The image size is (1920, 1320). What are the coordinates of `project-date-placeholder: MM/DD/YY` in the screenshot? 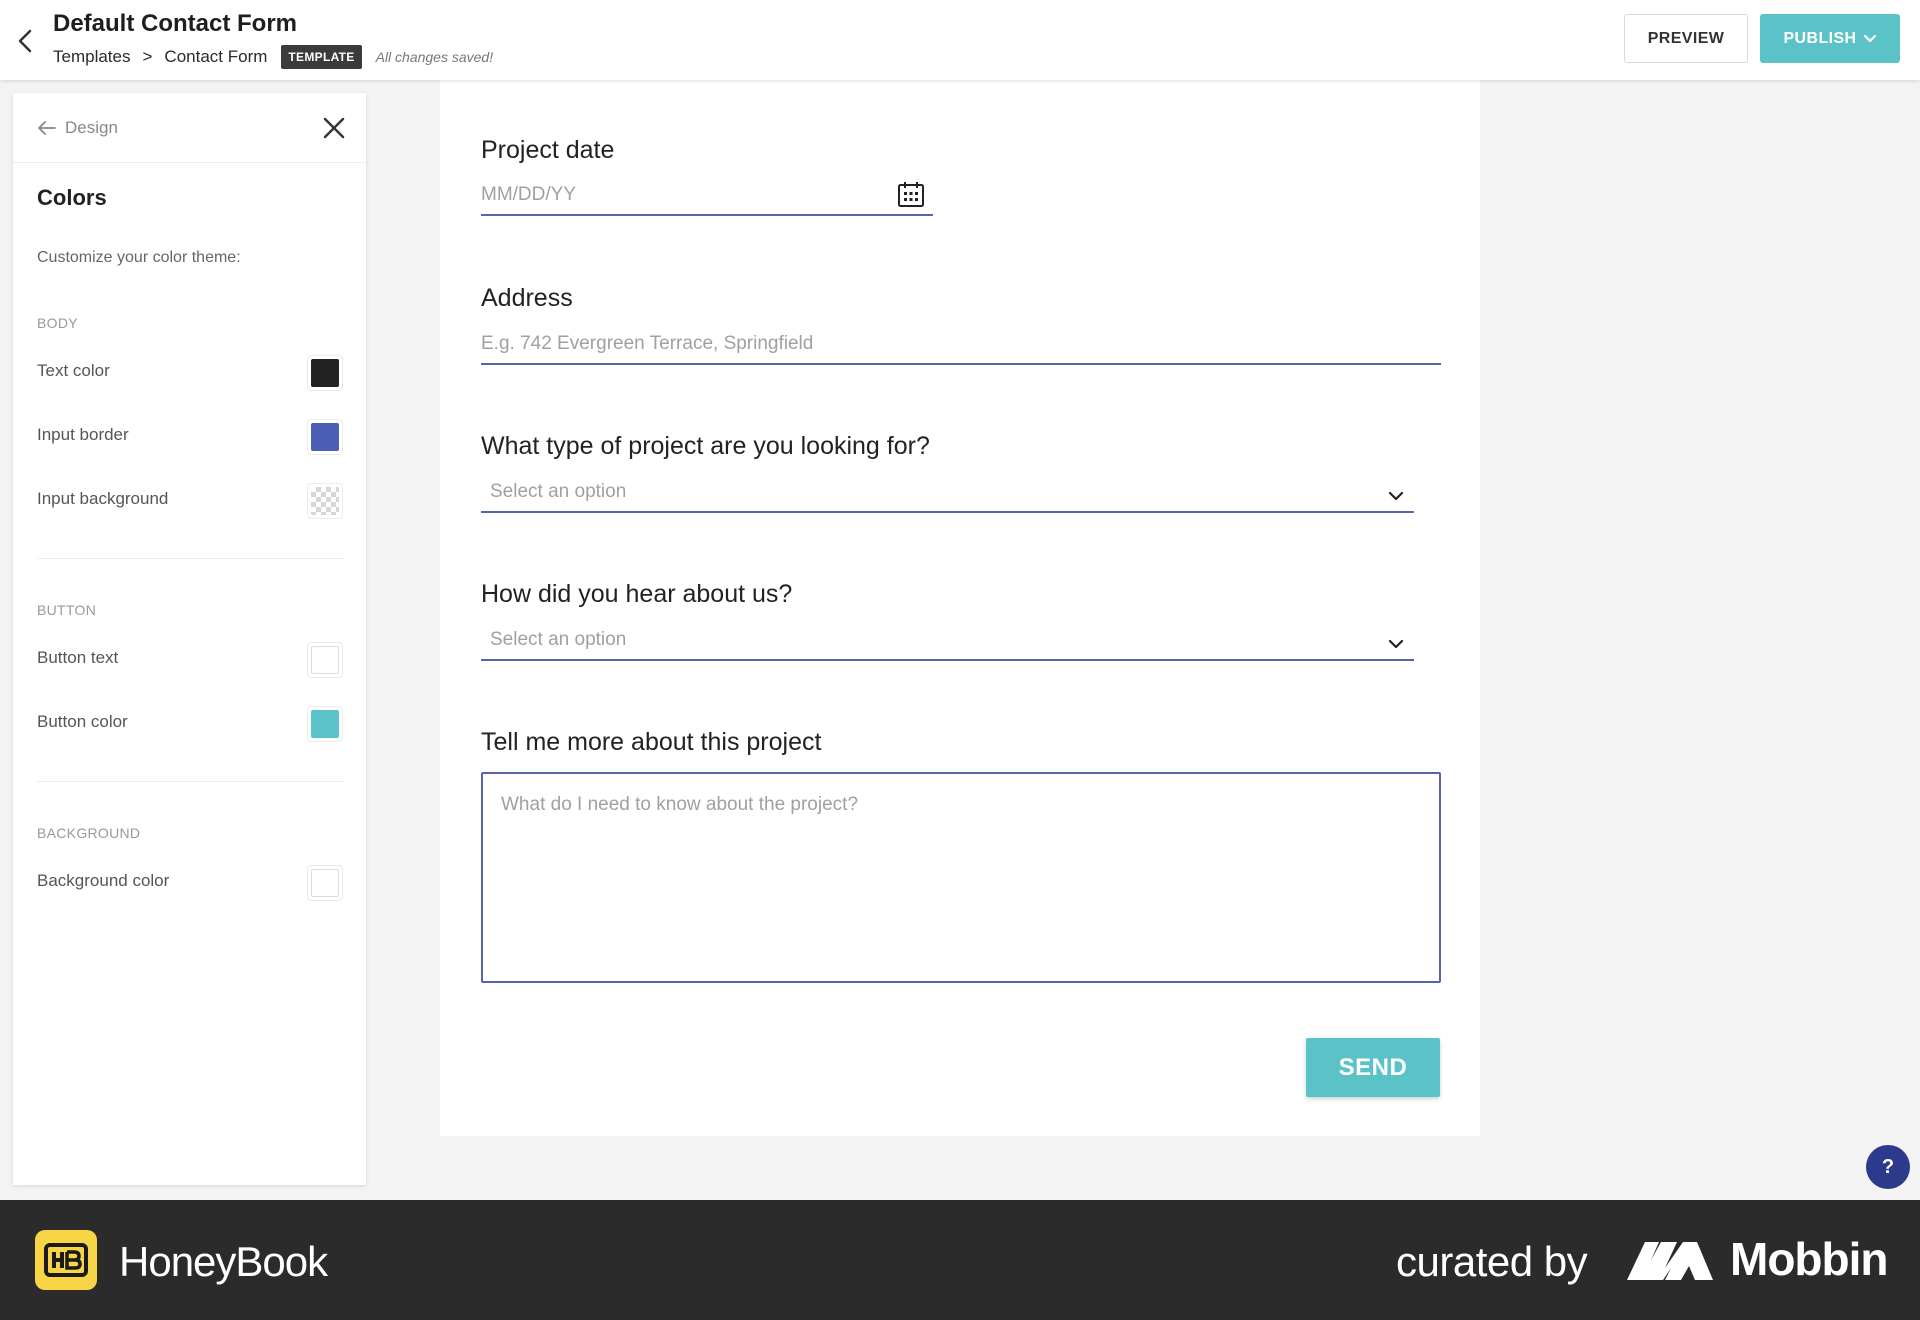 It's located at (528, 194).